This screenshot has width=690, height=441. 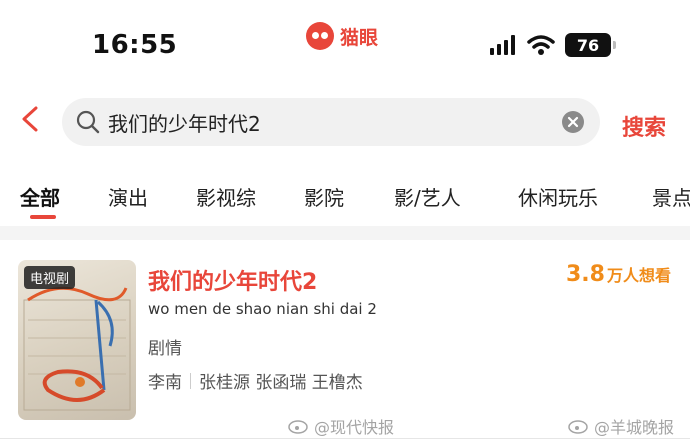 I want to click on active-tab-indicator, so click(x=43, y=217).